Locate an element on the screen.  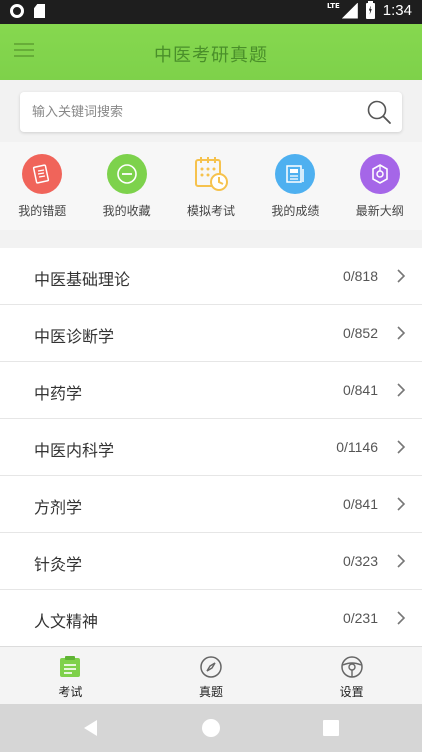
shortcut-wrong-questions: 我的错题 is located at coordinates (42, 186).